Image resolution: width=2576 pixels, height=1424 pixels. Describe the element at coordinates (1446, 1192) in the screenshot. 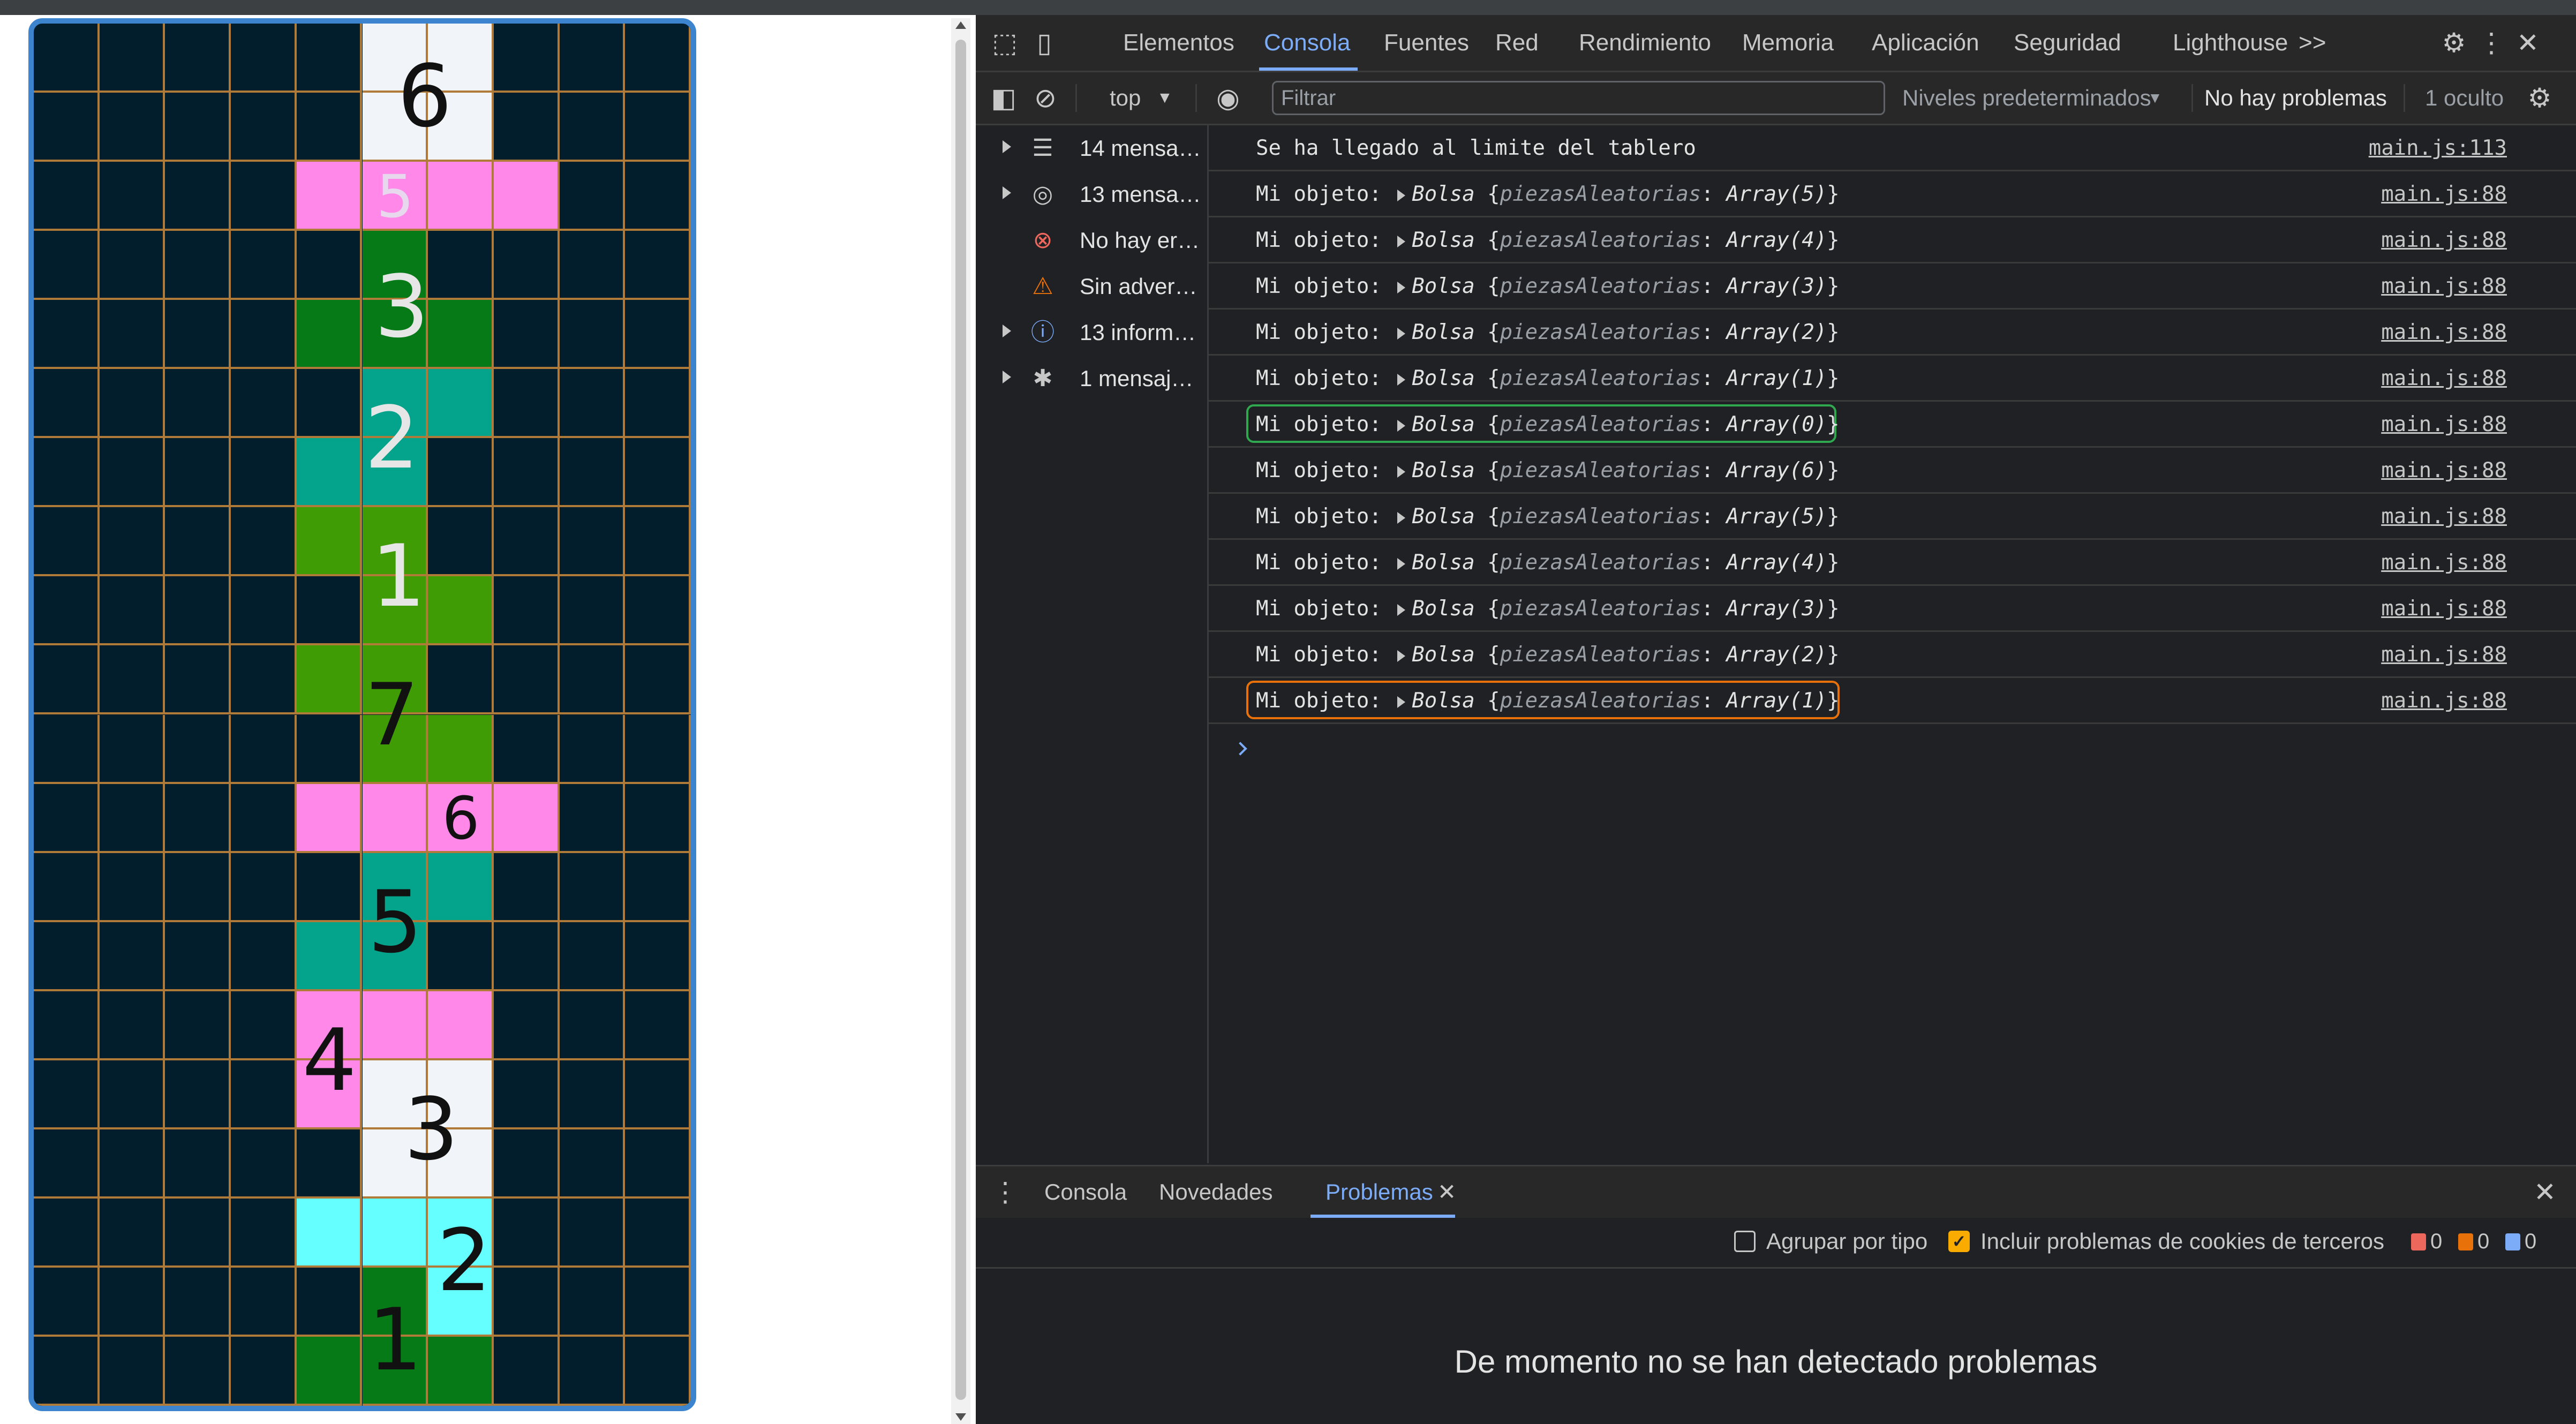

I see `close-problems-tab-icon: ✕` at that location.